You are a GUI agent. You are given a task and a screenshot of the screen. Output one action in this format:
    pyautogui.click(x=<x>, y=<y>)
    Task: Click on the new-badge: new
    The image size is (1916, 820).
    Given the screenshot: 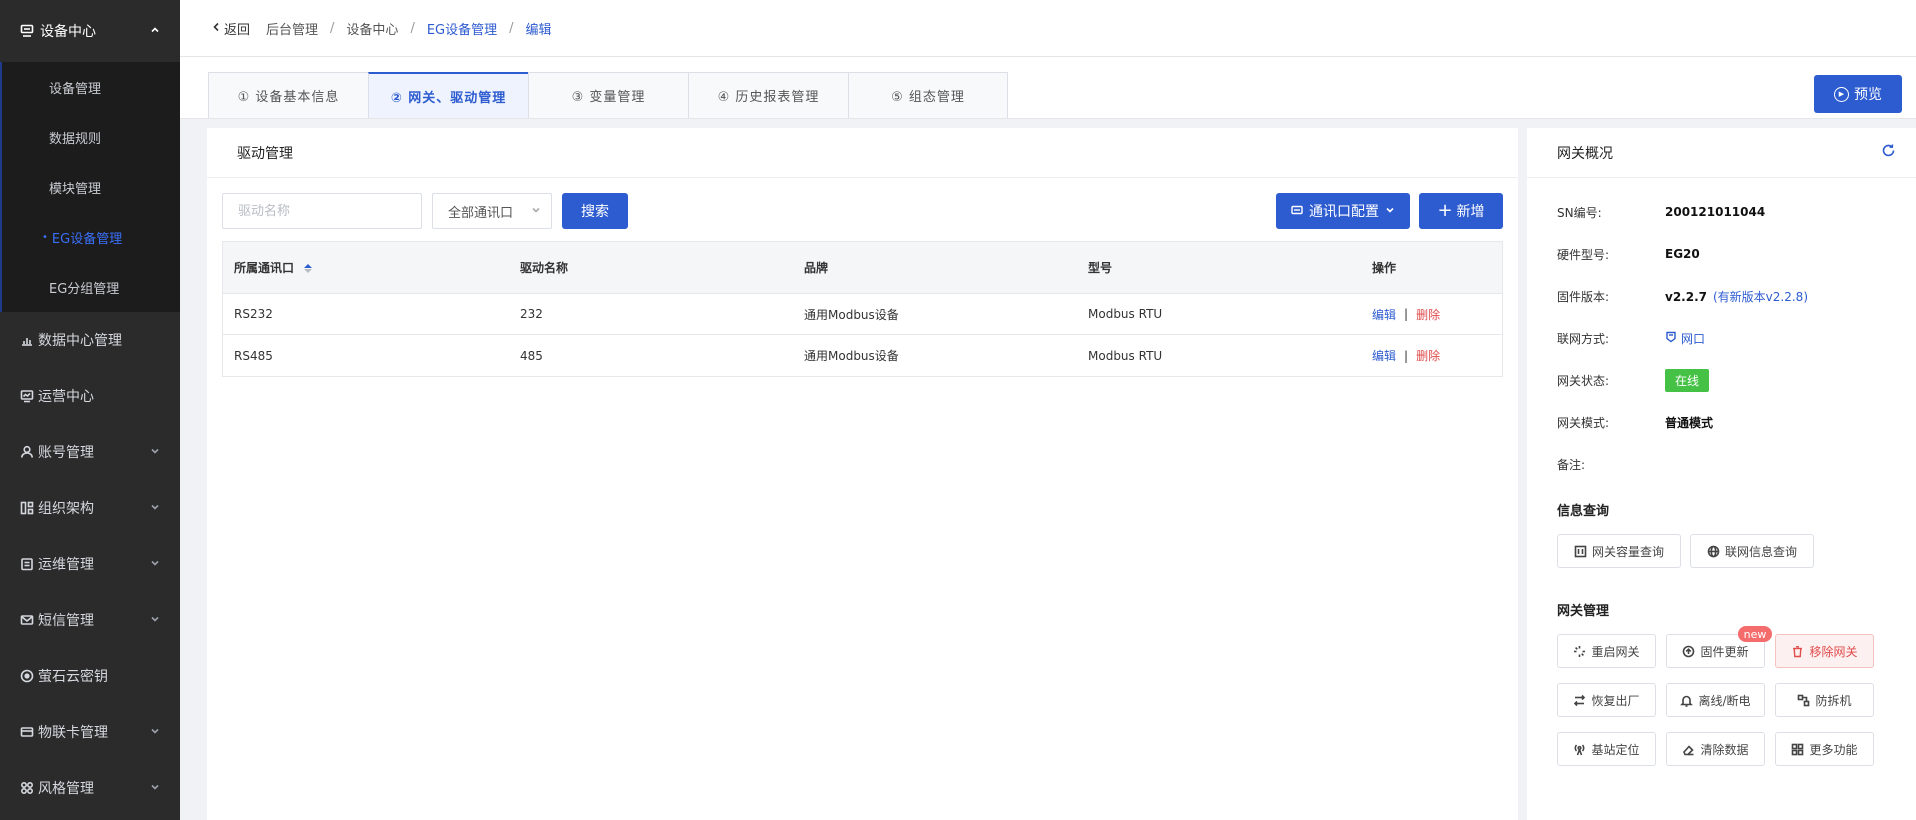 What is the action you would take?
    pyautogui.click(x=1755, y=634)
    